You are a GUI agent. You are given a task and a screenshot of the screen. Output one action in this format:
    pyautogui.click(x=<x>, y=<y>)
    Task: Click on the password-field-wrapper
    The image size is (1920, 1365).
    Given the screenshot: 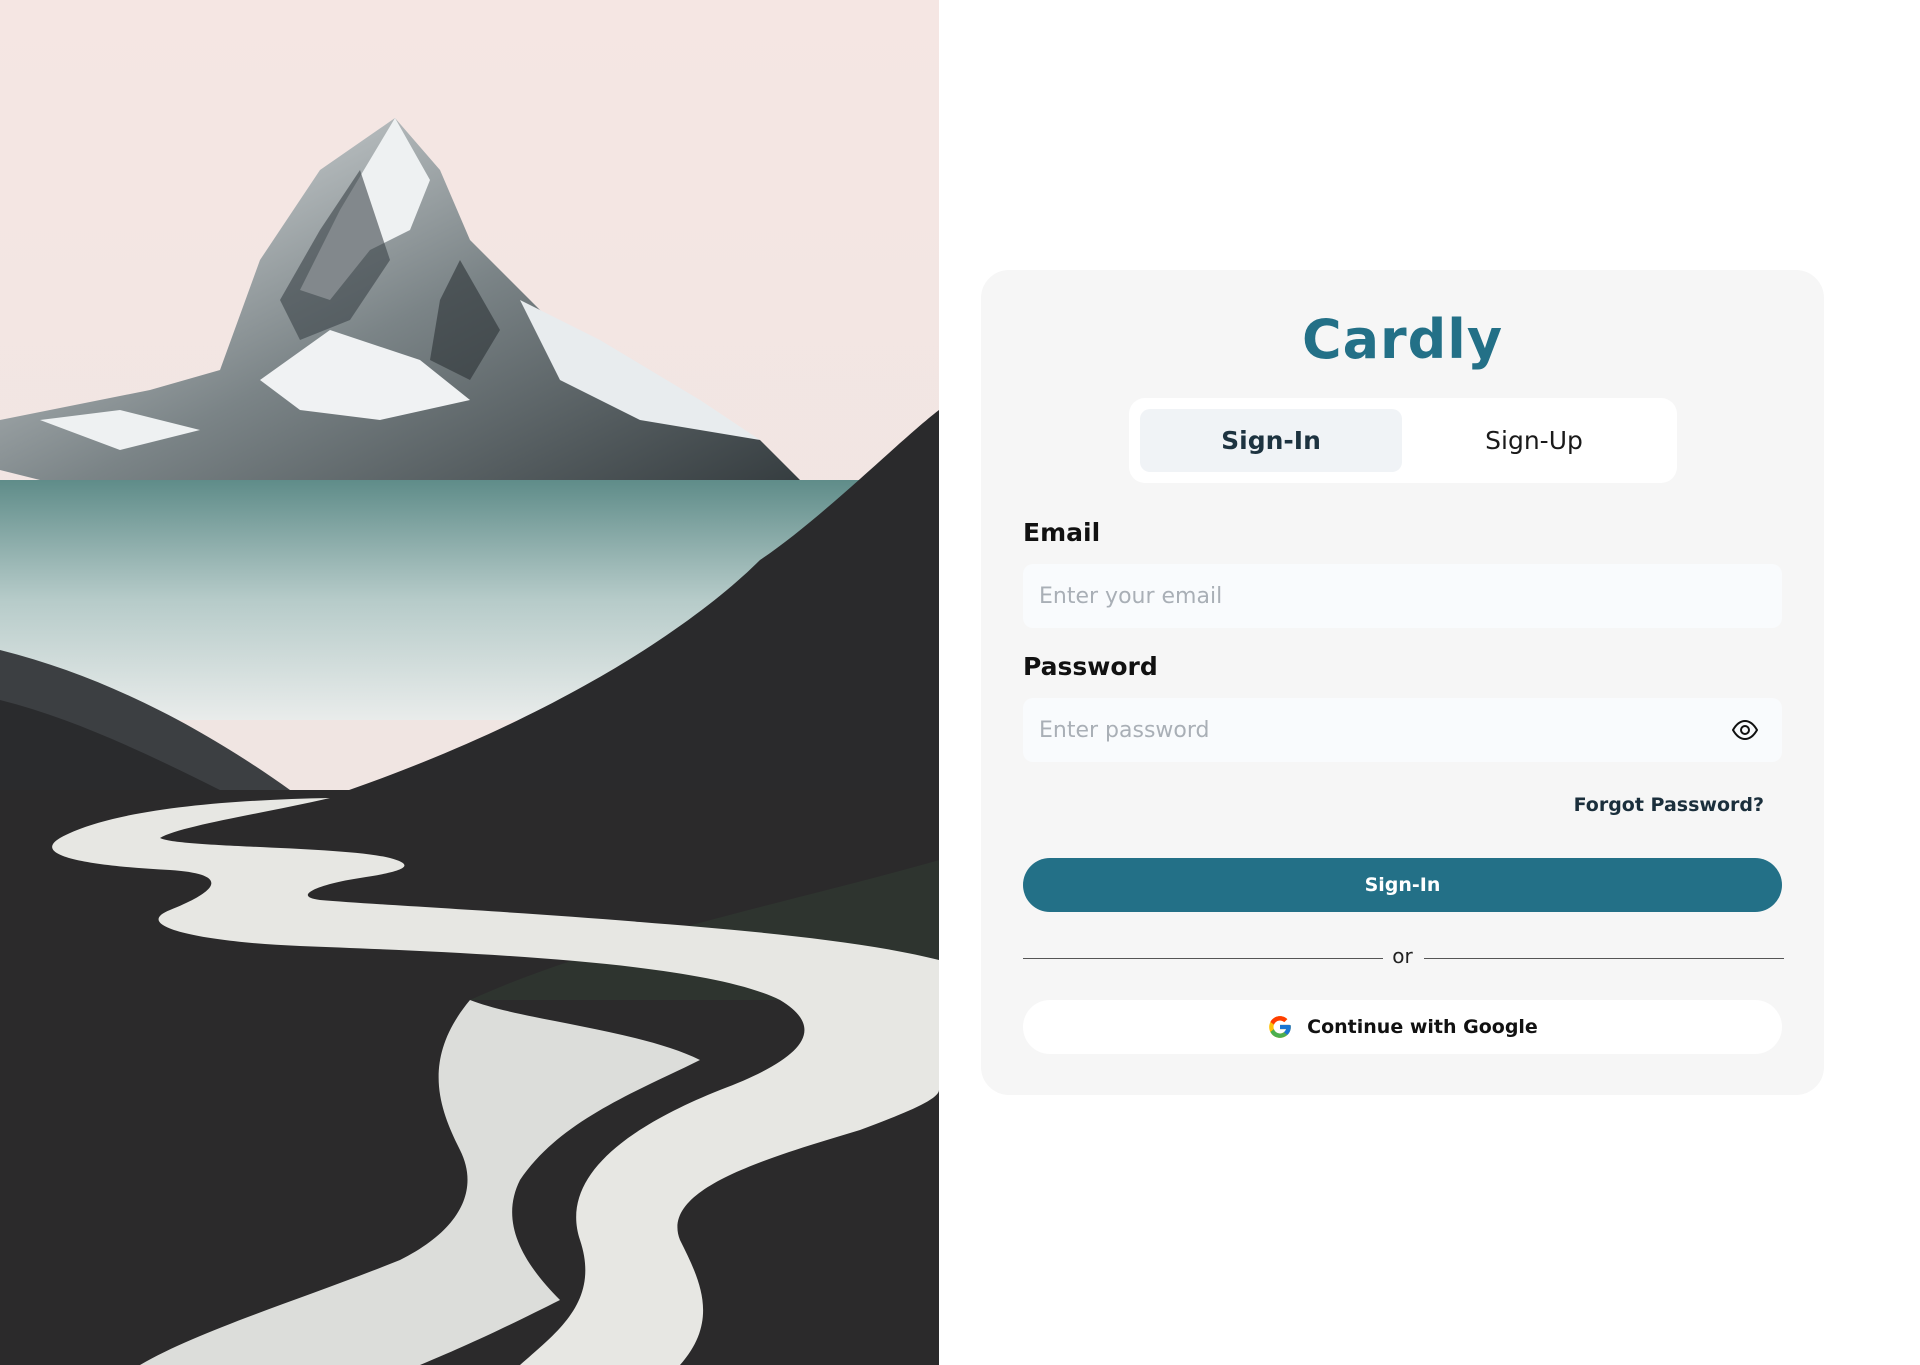 What is the action you would take?
    pyautogui.click(x=1402, y=730)
    